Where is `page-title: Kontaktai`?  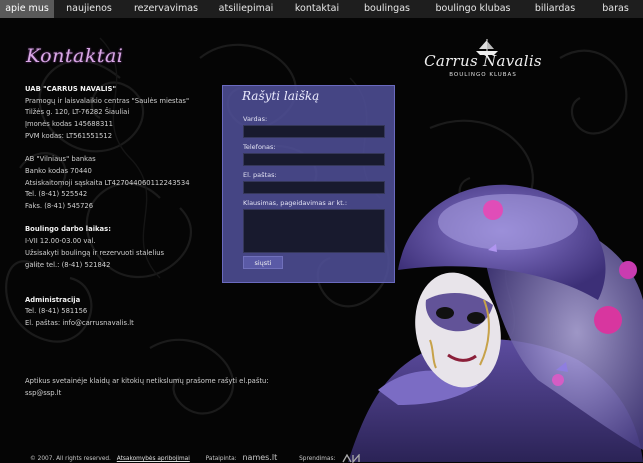
page-title: Kontaktai is located at coordinates (75, 56).